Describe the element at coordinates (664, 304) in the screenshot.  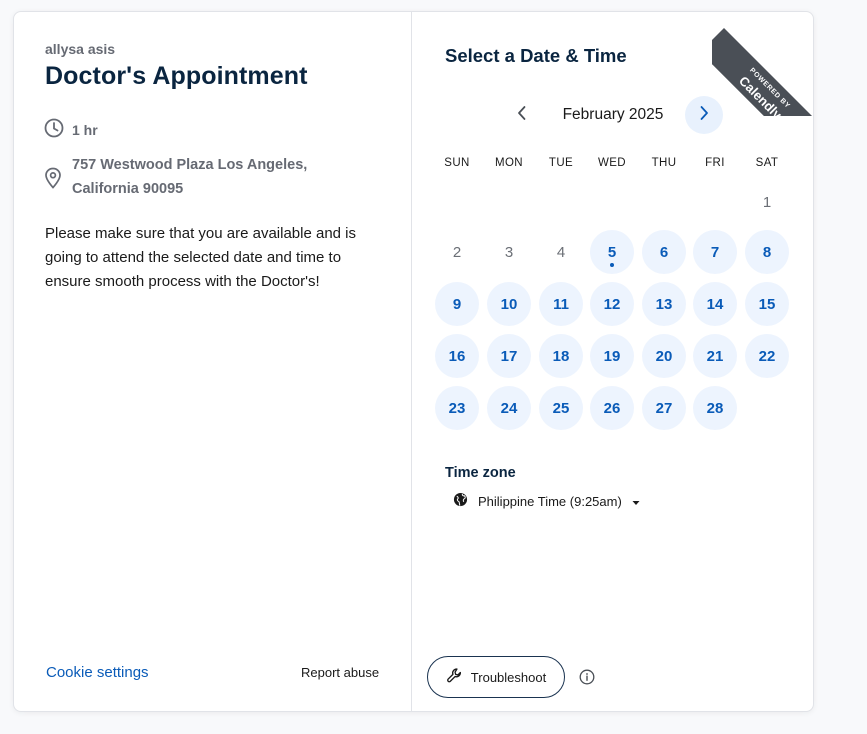
I see `calendar-day-available: 13` at that location.